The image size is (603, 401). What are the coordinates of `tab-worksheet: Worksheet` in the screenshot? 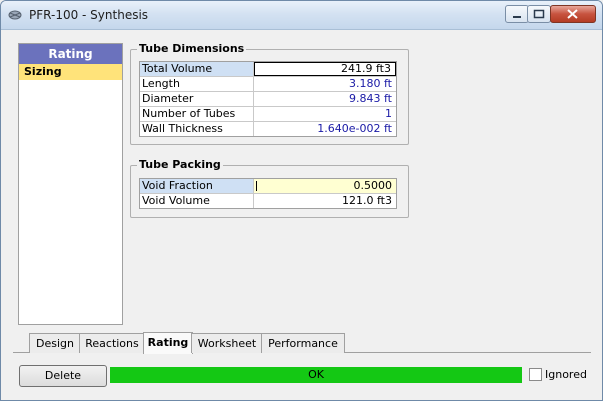 It's located at (227, 343).